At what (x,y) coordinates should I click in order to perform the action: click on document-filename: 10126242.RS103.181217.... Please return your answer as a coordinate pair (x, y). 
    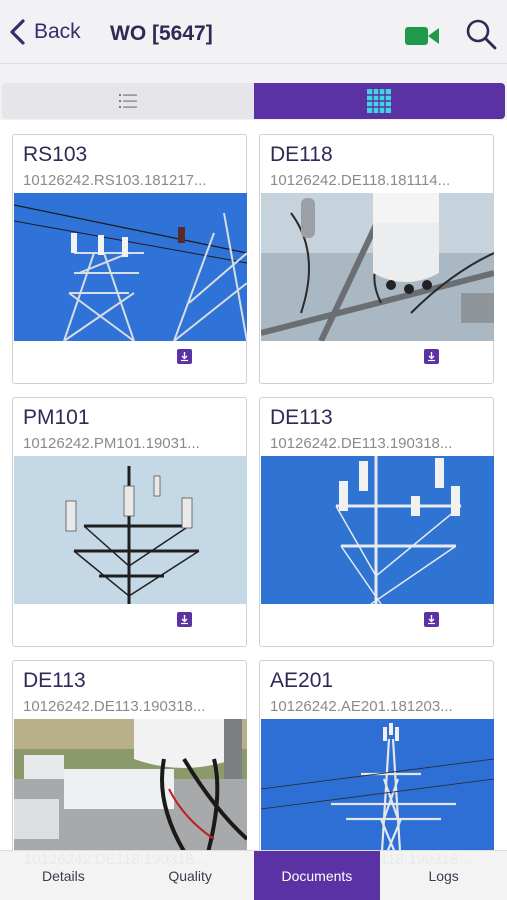
    Looking at the image, I should click on (115, 180).